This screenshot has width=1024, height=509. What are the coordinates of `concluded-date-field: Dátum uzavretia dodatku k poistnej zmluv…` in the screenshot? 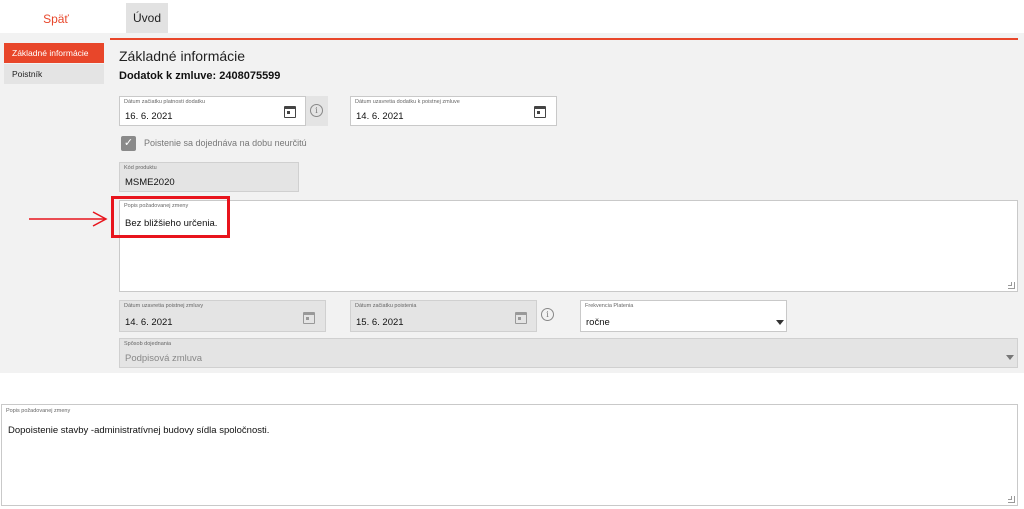 It's located at (453, 111).